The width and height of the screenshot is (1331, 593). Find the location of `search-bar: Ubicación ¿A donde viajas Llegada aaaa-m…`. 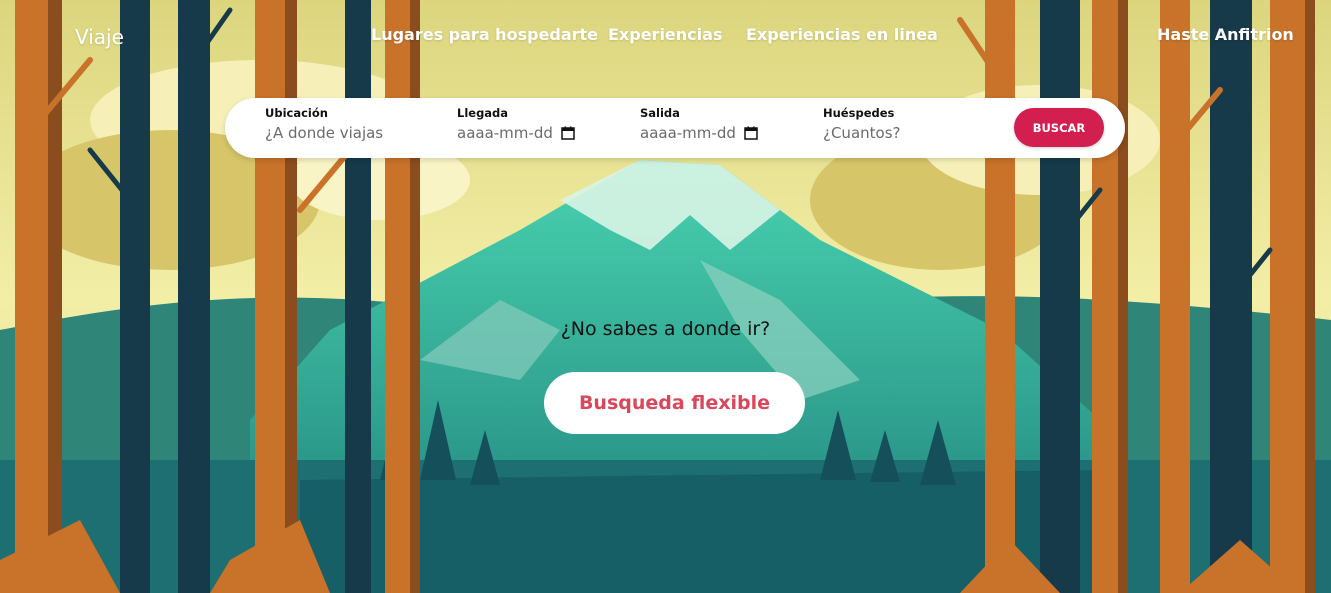

search-bar: Ubicación ¿A donde viajas Llegada aaaa-m… is located at coordinates (675, 128).